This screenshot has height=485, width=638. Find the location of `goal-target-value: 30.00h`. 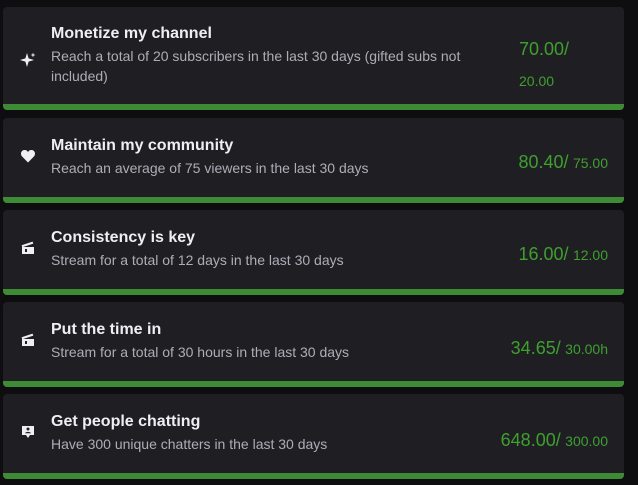

goal-target-value: 30.00h is located at coordinates (586, 349).